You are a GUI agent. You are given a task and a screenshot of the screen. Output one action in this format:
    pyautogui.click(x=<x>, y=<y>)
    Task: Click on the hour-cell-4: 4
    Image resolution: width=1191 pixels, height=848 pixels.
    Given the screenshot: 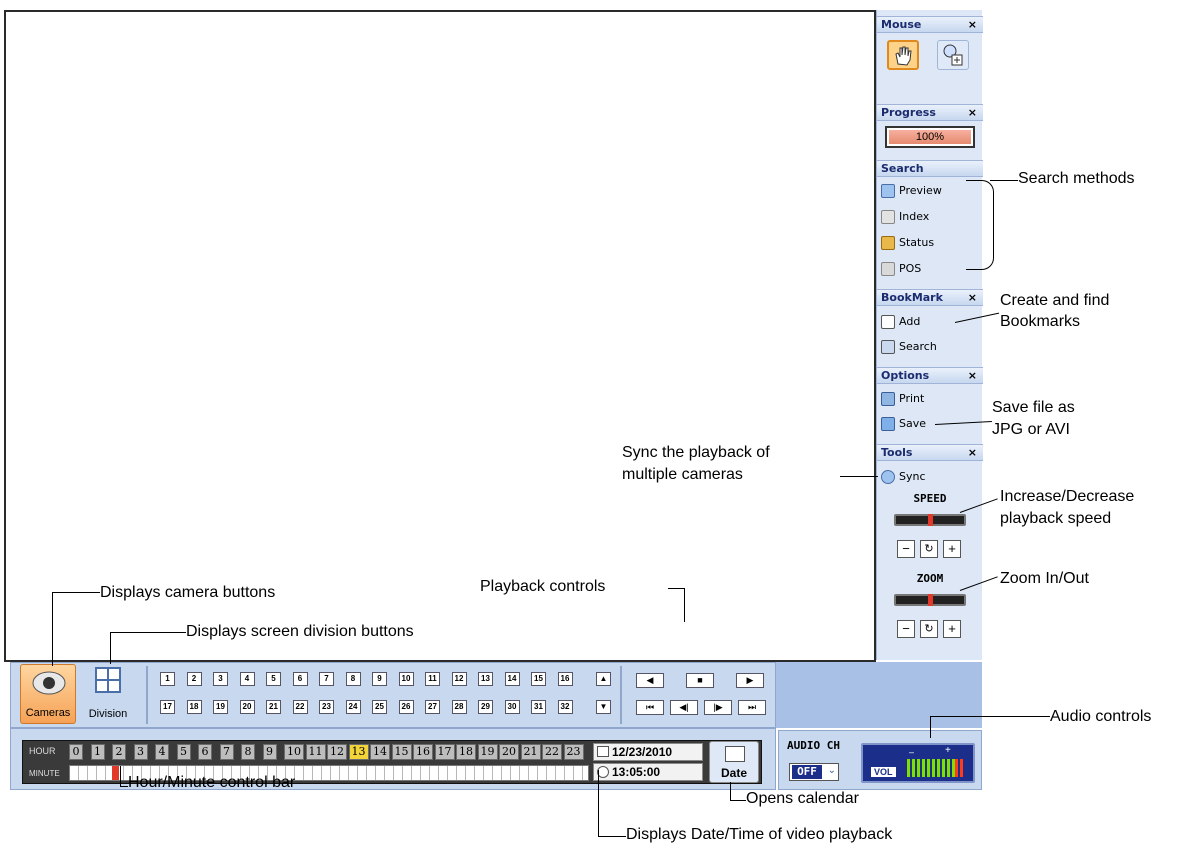 What is the action you would take?
    pyautogui.click(x=162, y=752)
    